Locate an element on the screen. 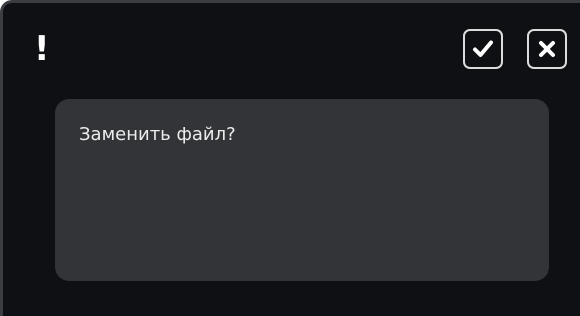 The height and width of the screenshot is (316, 580). warning-mark: ! is located at coordinates (42, 49).